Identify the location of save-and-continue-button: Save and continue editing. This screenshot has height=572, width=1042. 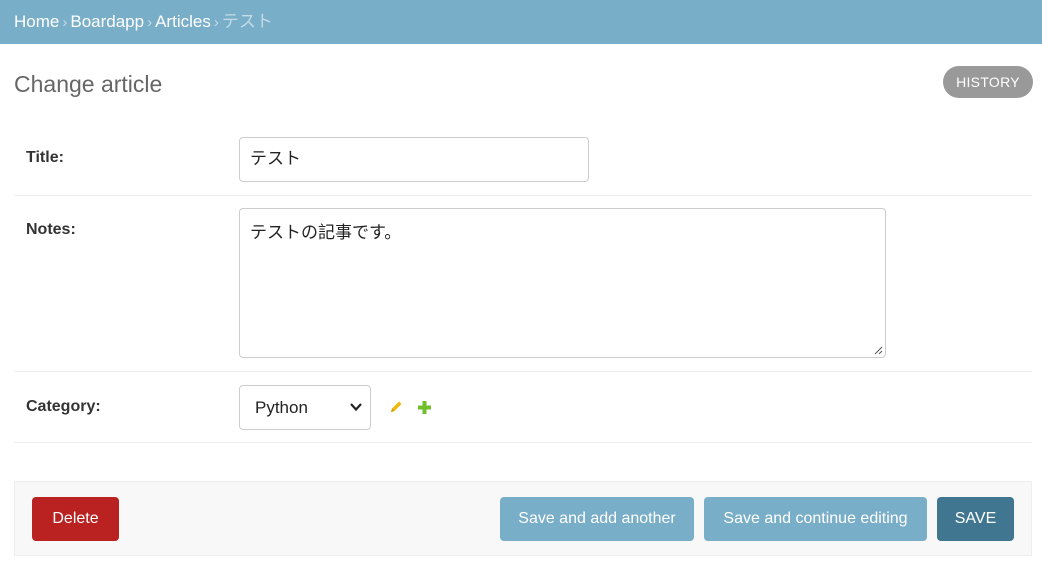
(815, 519).